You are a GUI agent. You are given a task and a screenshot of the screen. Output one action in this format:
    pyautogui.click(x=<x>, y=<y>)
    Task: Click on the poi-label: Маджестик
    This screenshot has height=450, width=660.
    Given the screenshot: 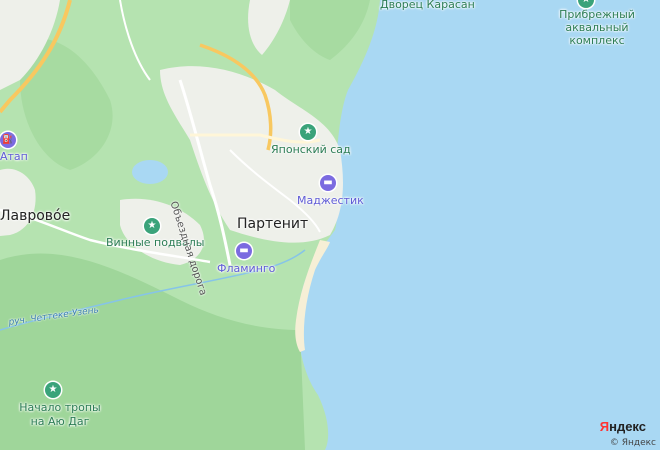 What is the action you would take?
    pyautogui.click(x=330, y=200)
    